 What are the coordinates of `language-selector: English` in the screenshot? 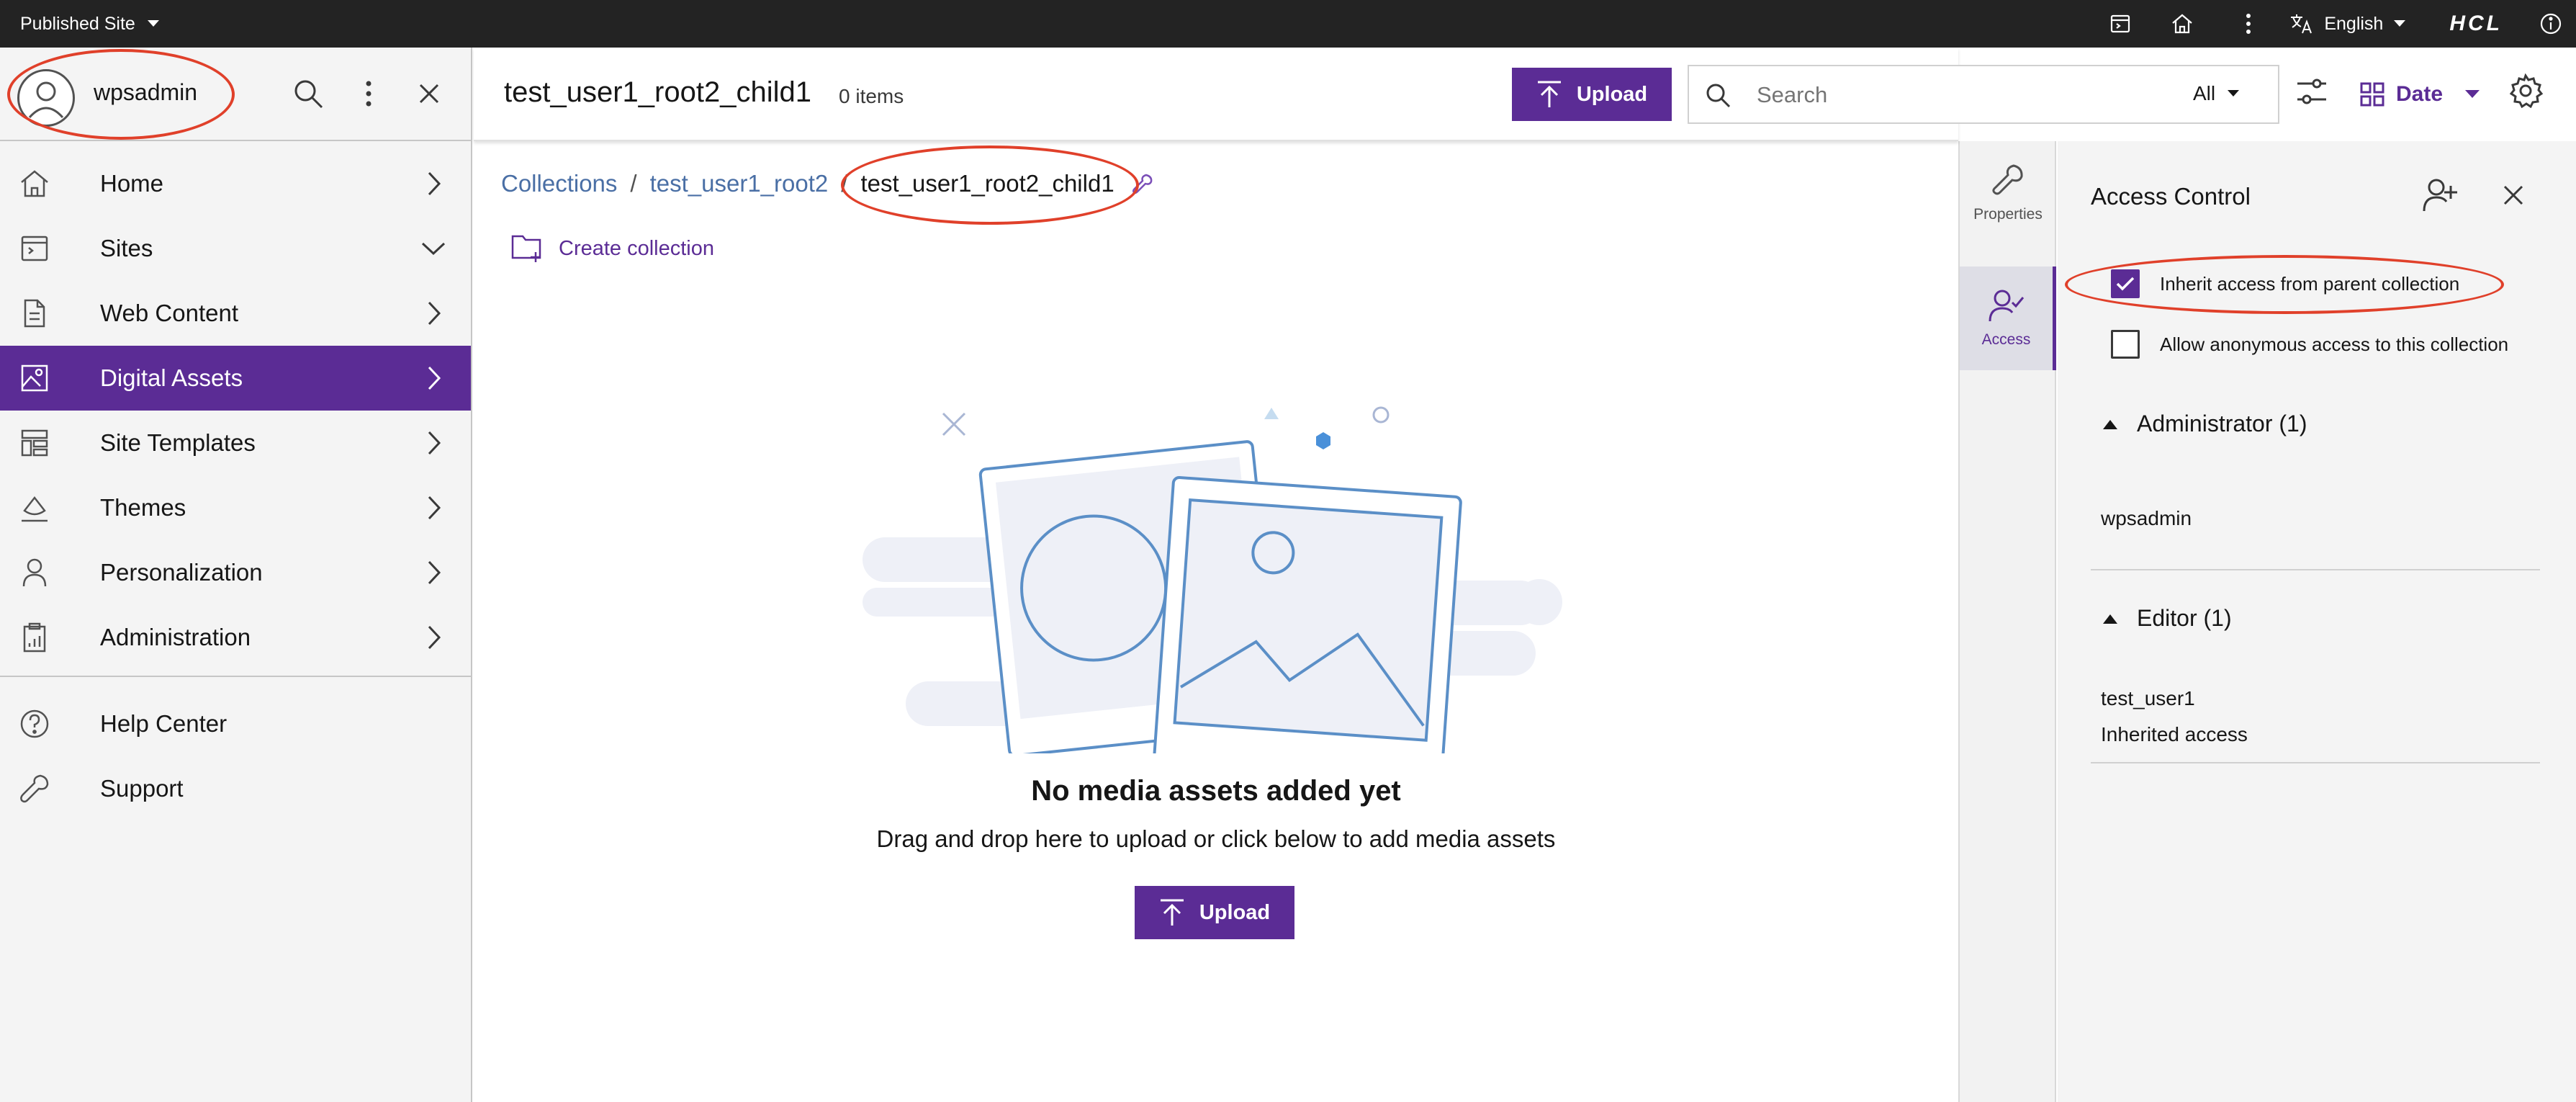 It's located at (2347, 24).